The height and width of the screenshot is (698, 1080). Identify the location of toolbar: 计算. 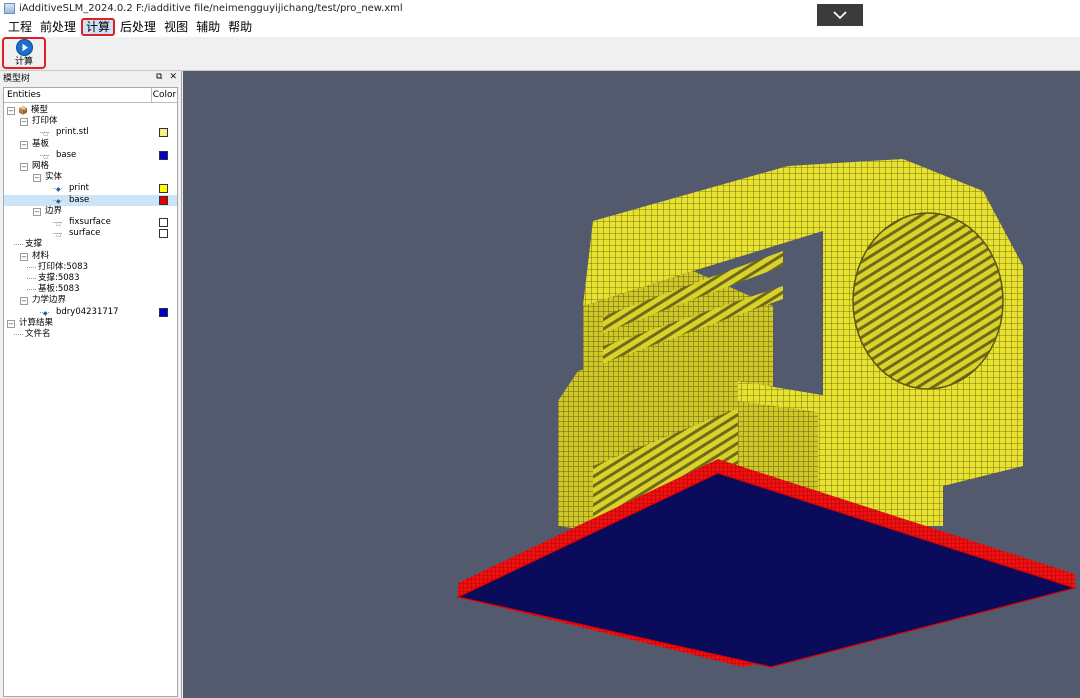
(540, 54).